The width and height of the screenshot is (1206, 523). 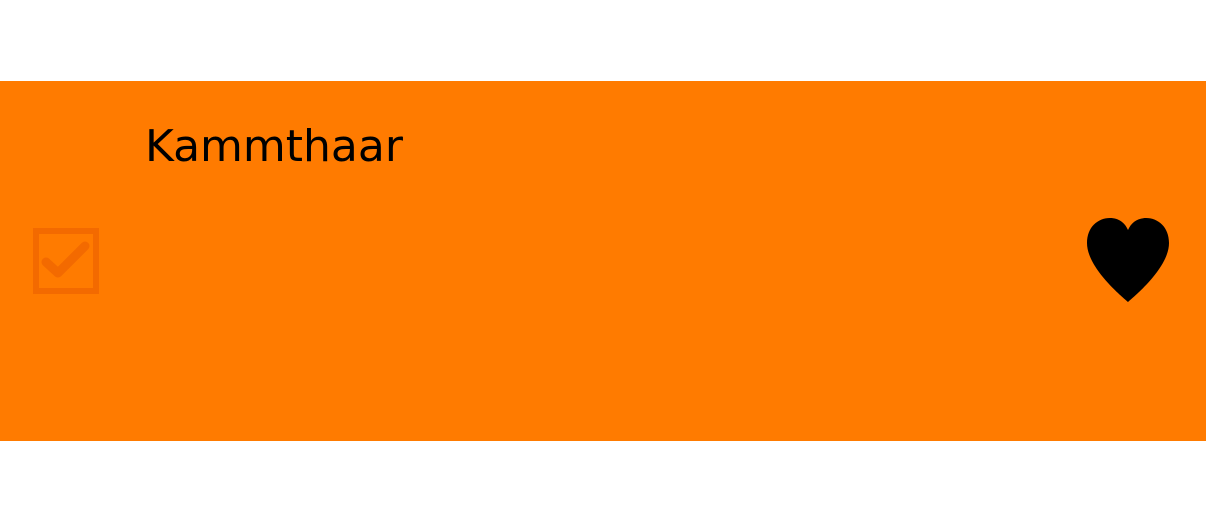 What do you see at coordinates (66, 261) in the screenshot?
I see `checkbox-checked-icon` at bounding box center [66, 261].